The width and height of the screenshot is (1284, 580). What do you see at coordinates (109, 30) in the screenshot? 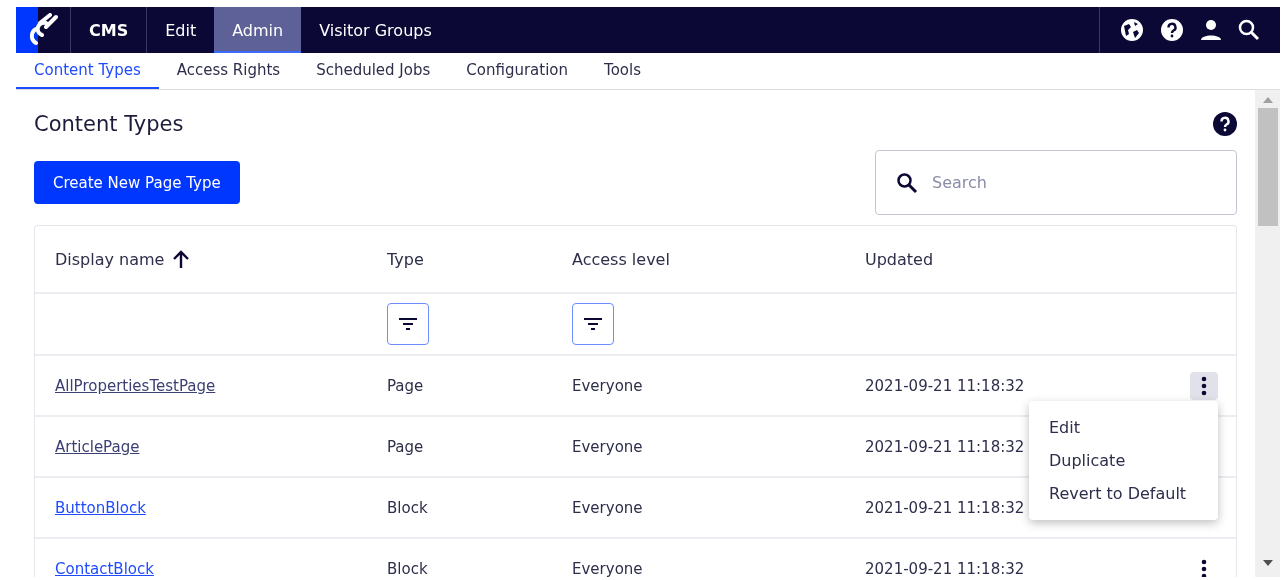
I see `product-menu-item: CMS` at bounding box center [109, 30].